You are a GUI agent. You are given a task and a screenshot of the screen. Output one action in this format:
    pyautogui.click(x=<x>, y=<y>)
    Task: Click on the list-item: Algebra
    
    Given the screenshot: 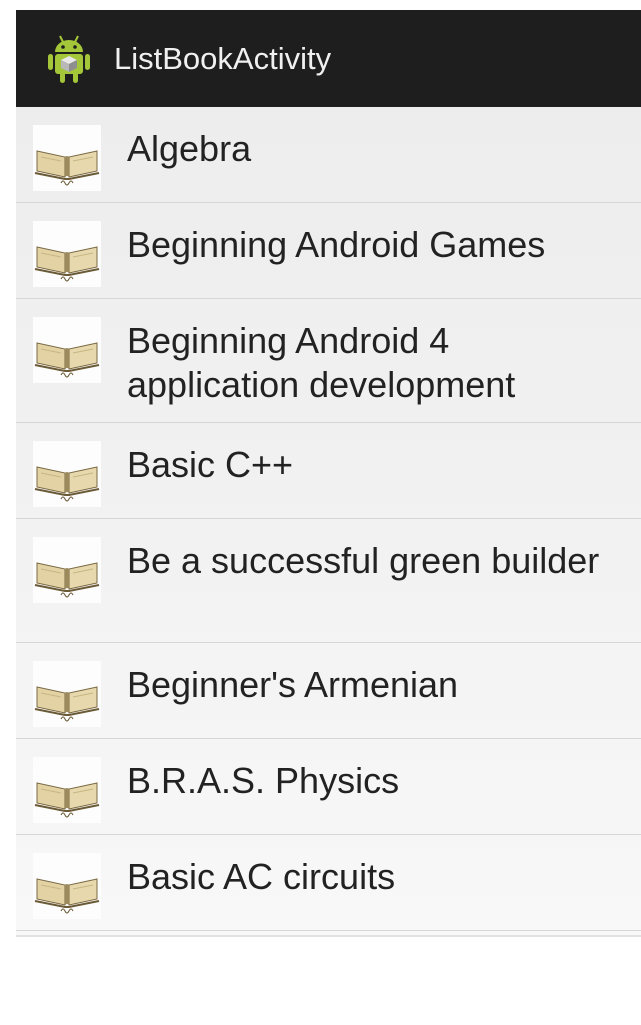 What is the action you would take?
    pyautogui.click(x=328, y=155)
    